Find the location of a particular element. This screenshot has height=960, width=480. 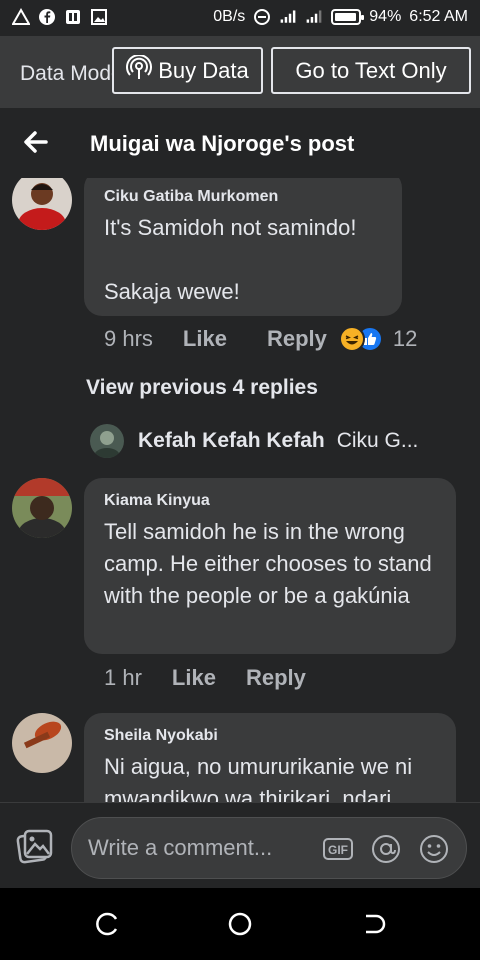

pdf-icon is located at coordinates (73, 17).